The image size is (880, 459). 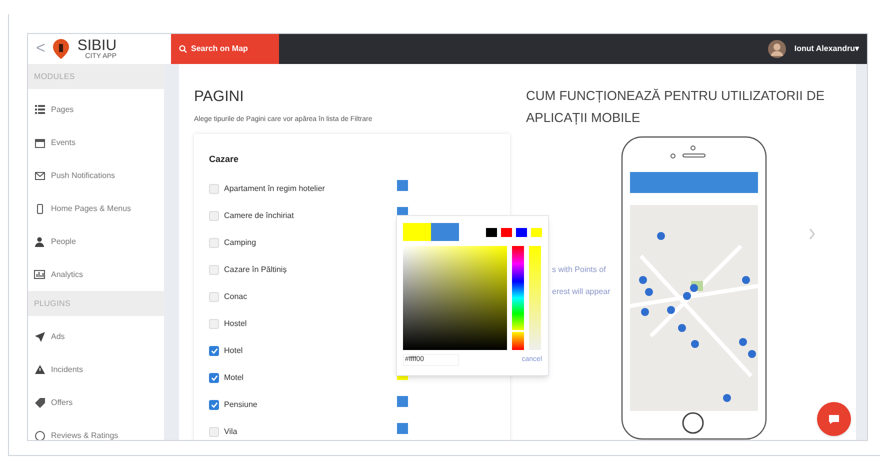 I want to click on checkbox-label: Hotel, so click(x=233, y=351).